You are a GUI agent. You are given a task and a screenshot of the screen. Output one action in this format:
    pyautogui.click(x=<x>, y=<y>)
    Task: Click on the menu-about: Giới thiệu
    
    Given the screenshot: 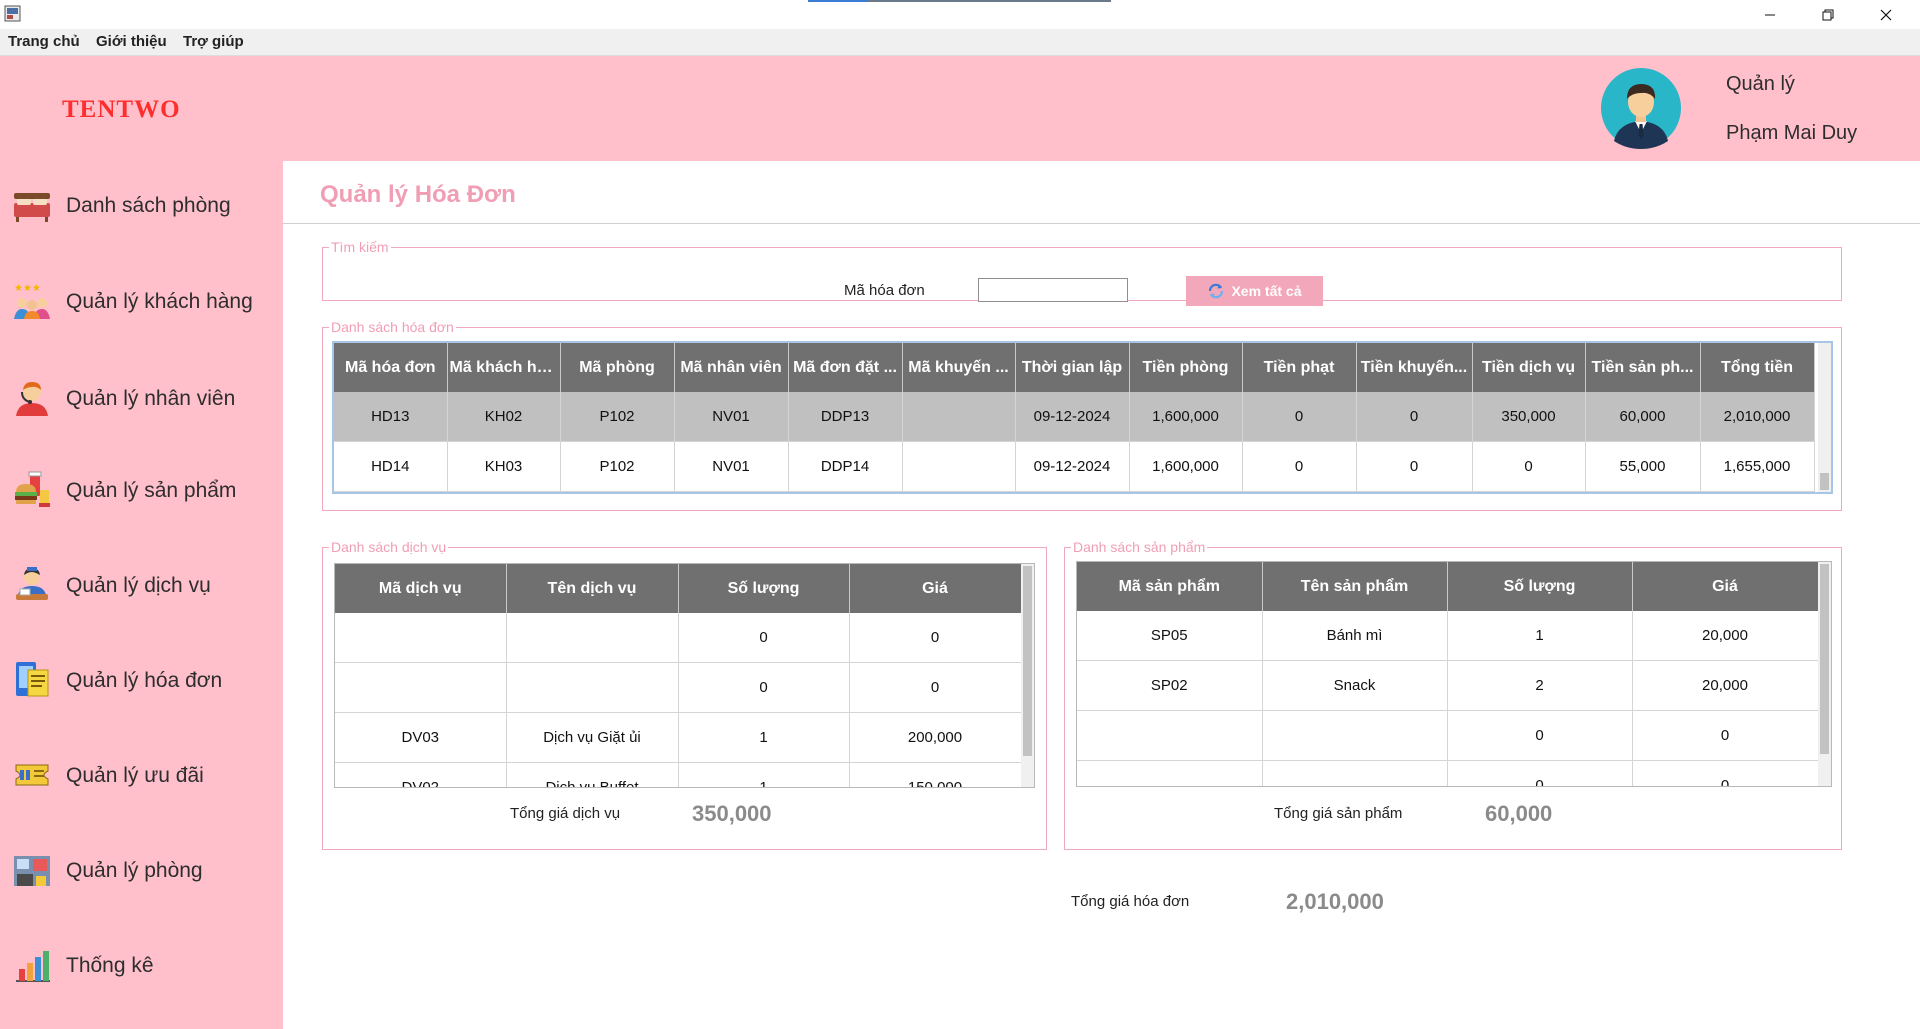 What is the action you would take?
    pyautogui.click(x=131, y=41)
    